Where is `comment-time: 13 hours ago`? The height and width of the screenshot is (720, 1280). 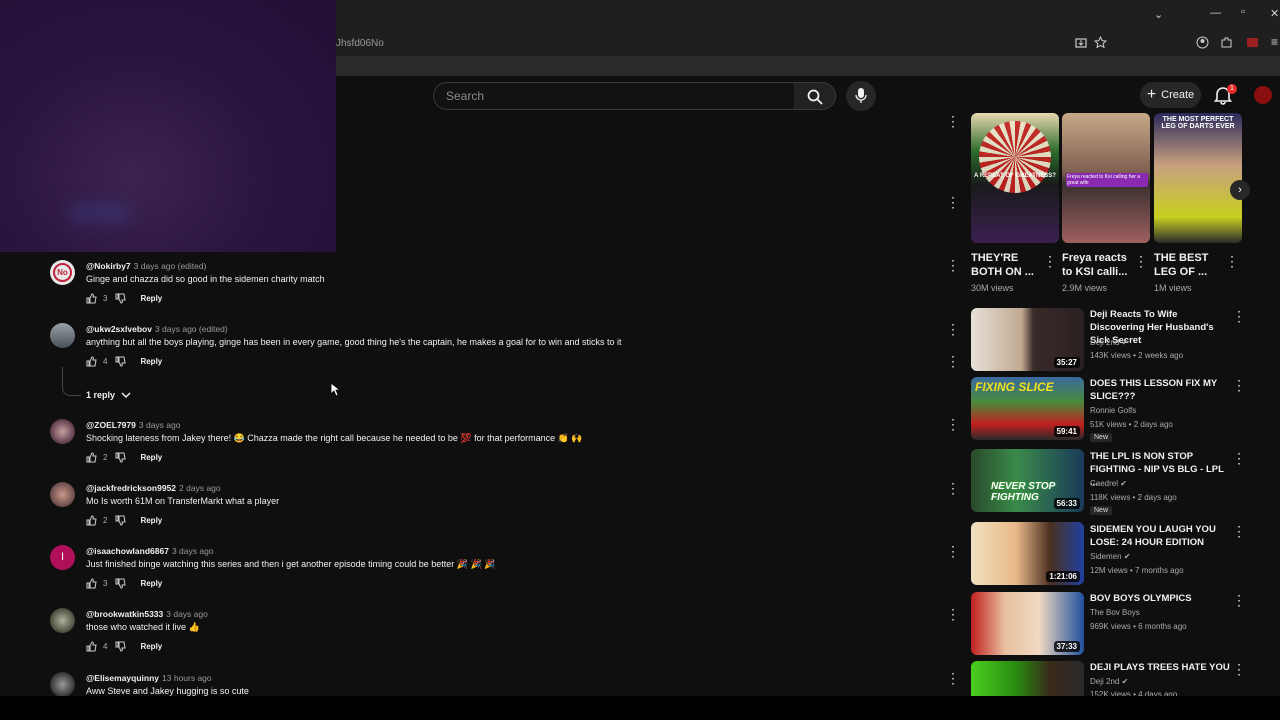 comment-time: 13 hours ago is located at coordinates (187, 678).